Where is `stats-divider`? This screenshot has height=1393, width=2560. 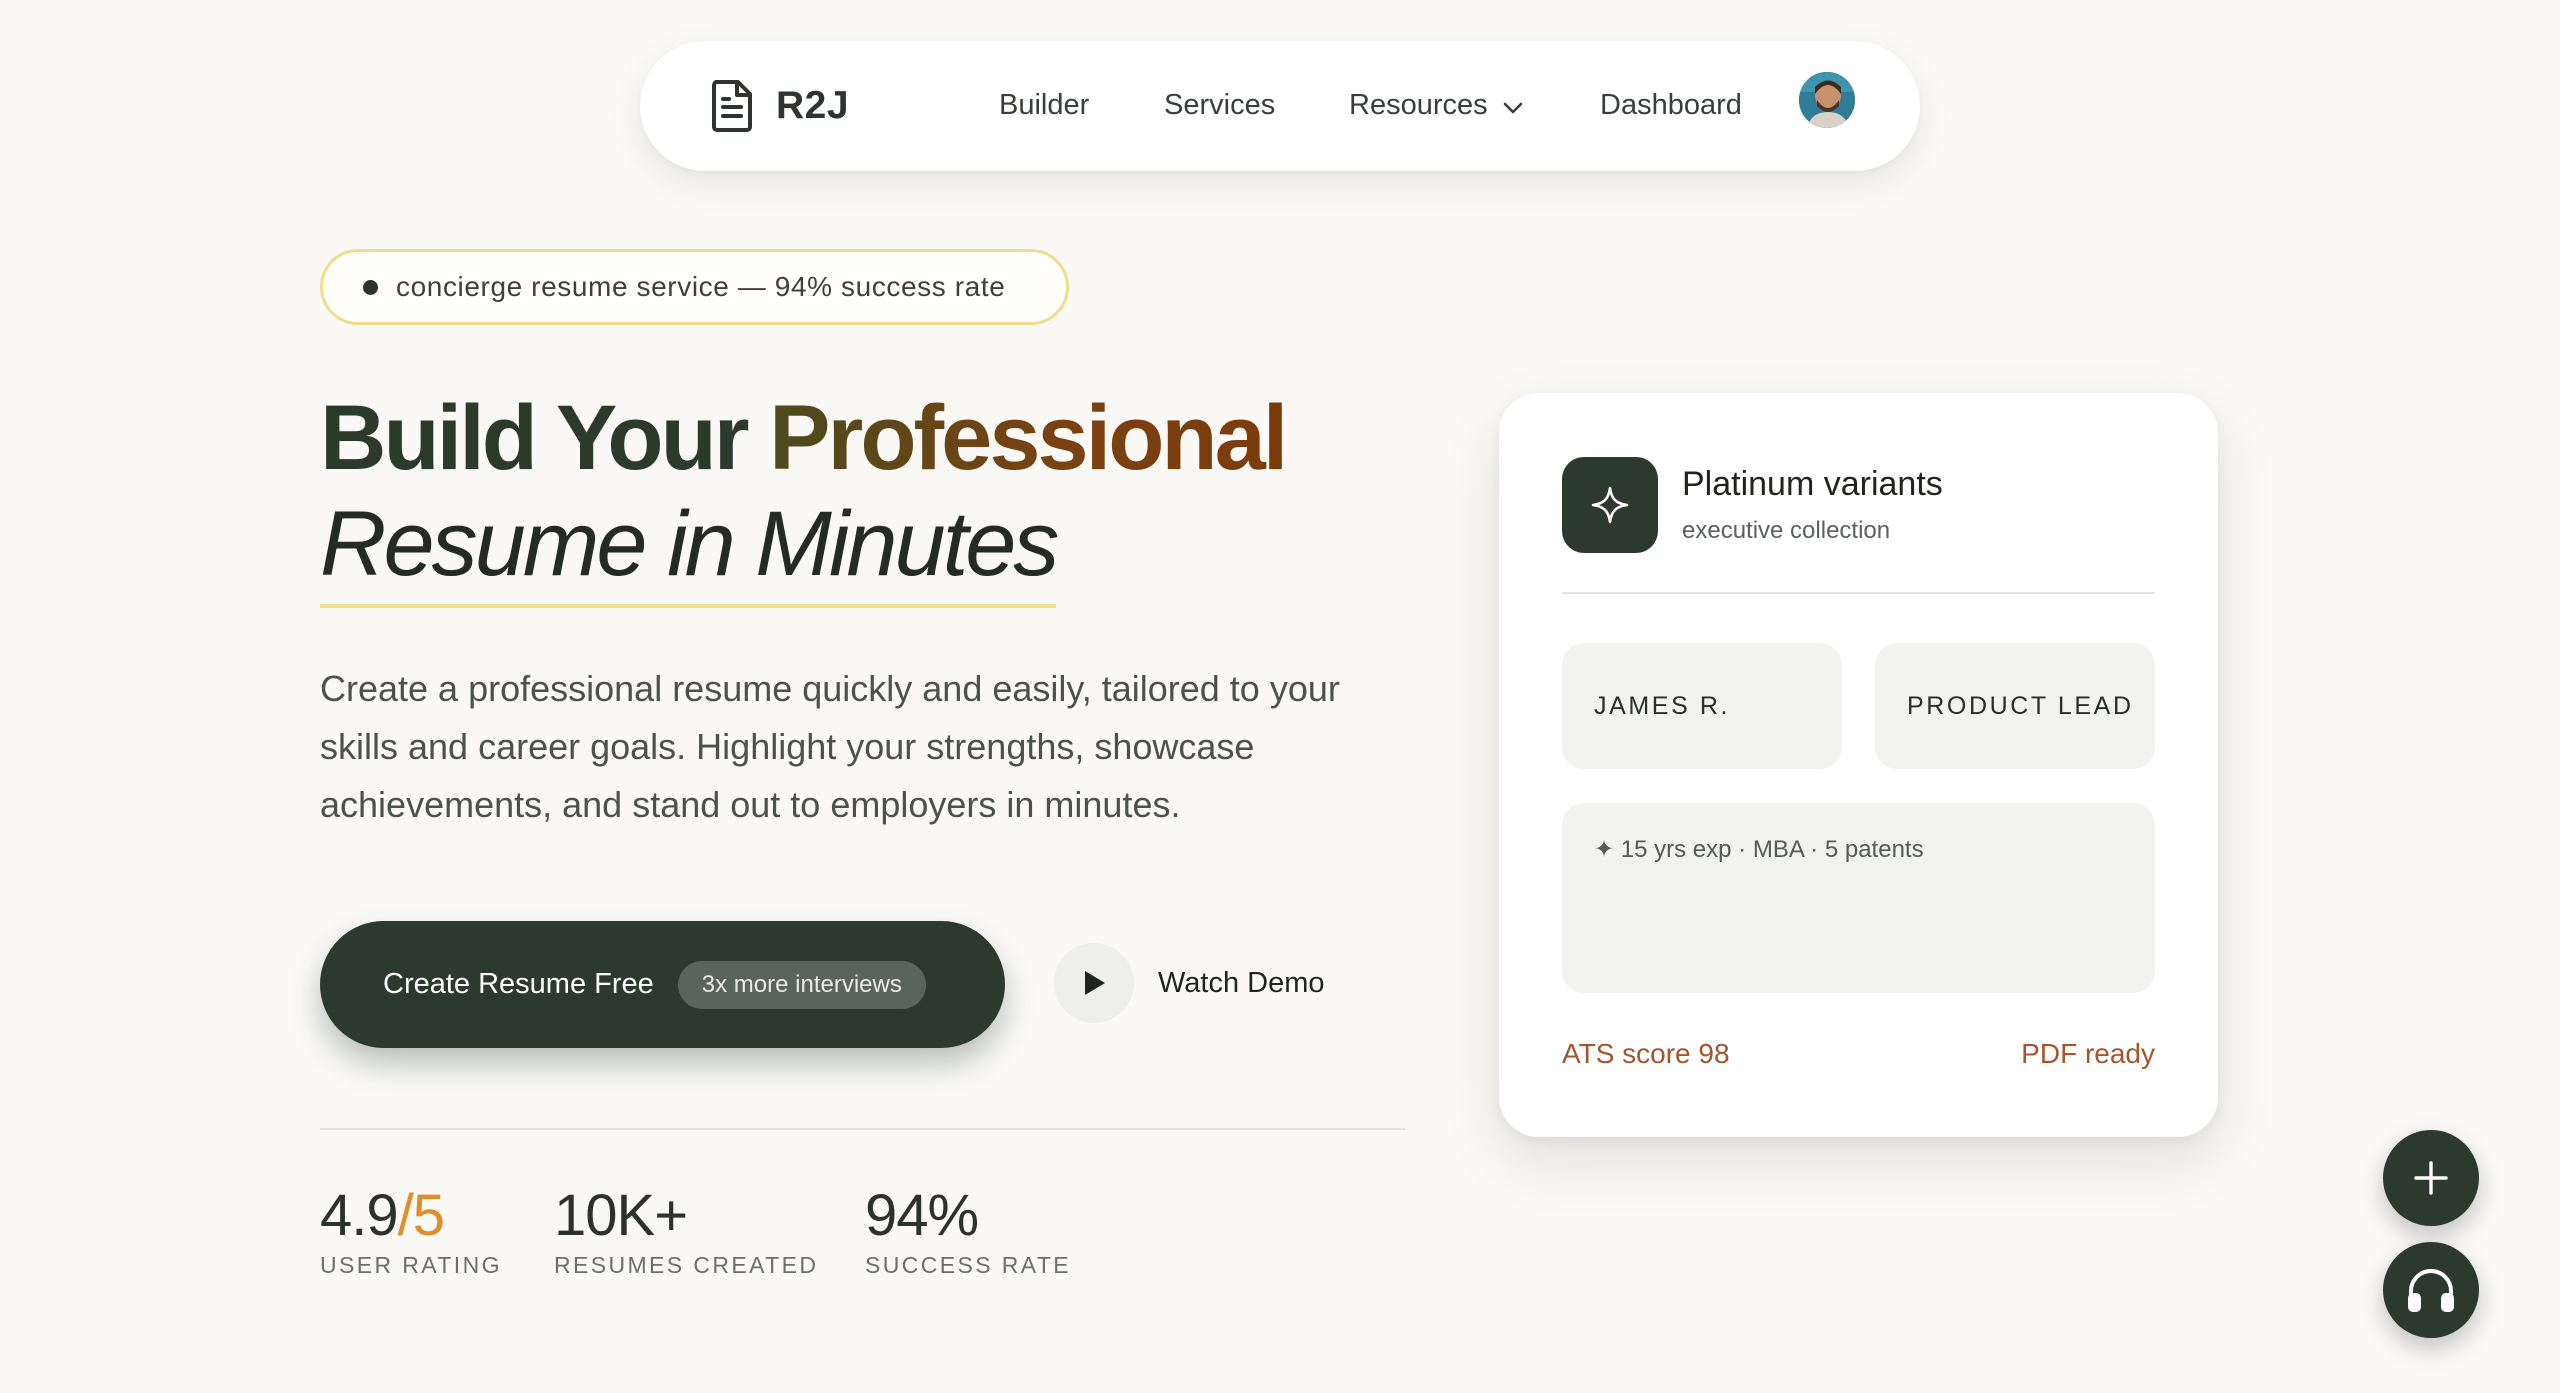 stats-divider is located at coordinates (862, 1129).